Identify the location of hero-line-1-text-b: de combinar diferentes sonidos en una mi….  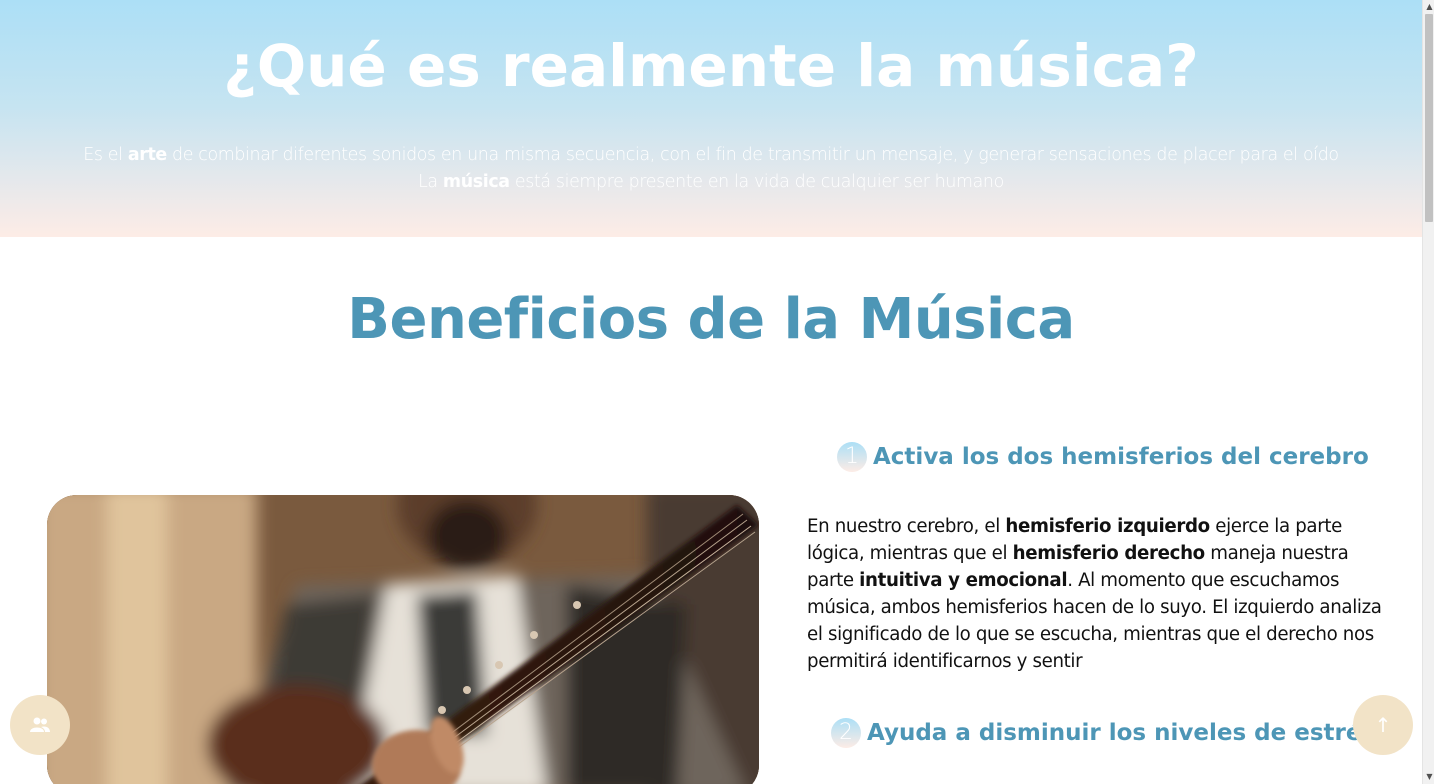
(752, 155).